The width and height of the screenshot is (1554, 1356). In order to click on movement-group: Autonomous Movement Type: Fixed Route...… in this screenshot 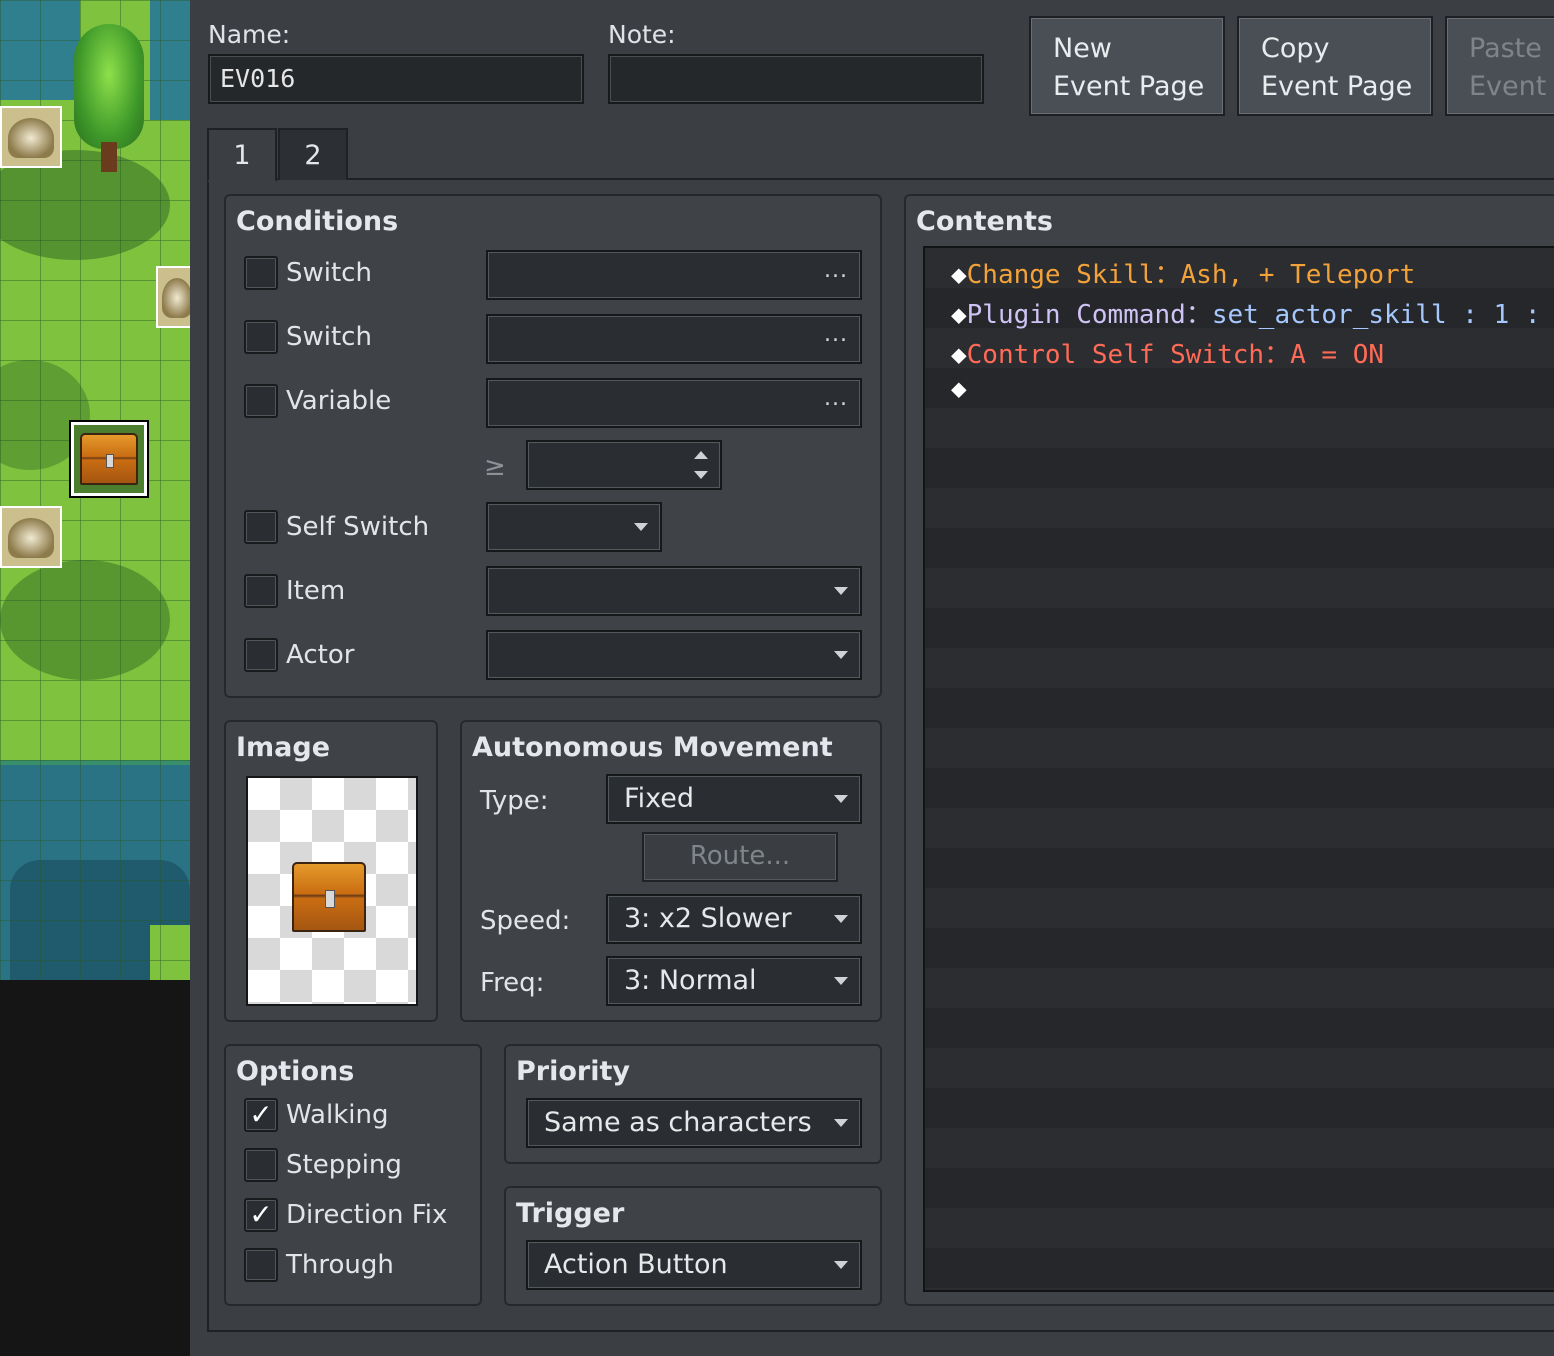, I will do `click(671, 871)`.